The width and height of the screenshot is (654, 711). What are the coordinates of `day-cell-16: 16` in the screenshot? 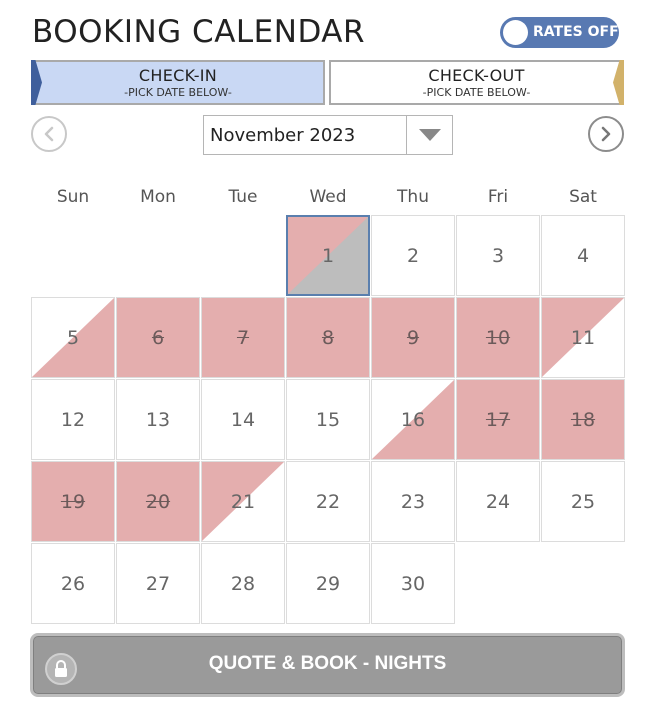 It's located at (413, 419).